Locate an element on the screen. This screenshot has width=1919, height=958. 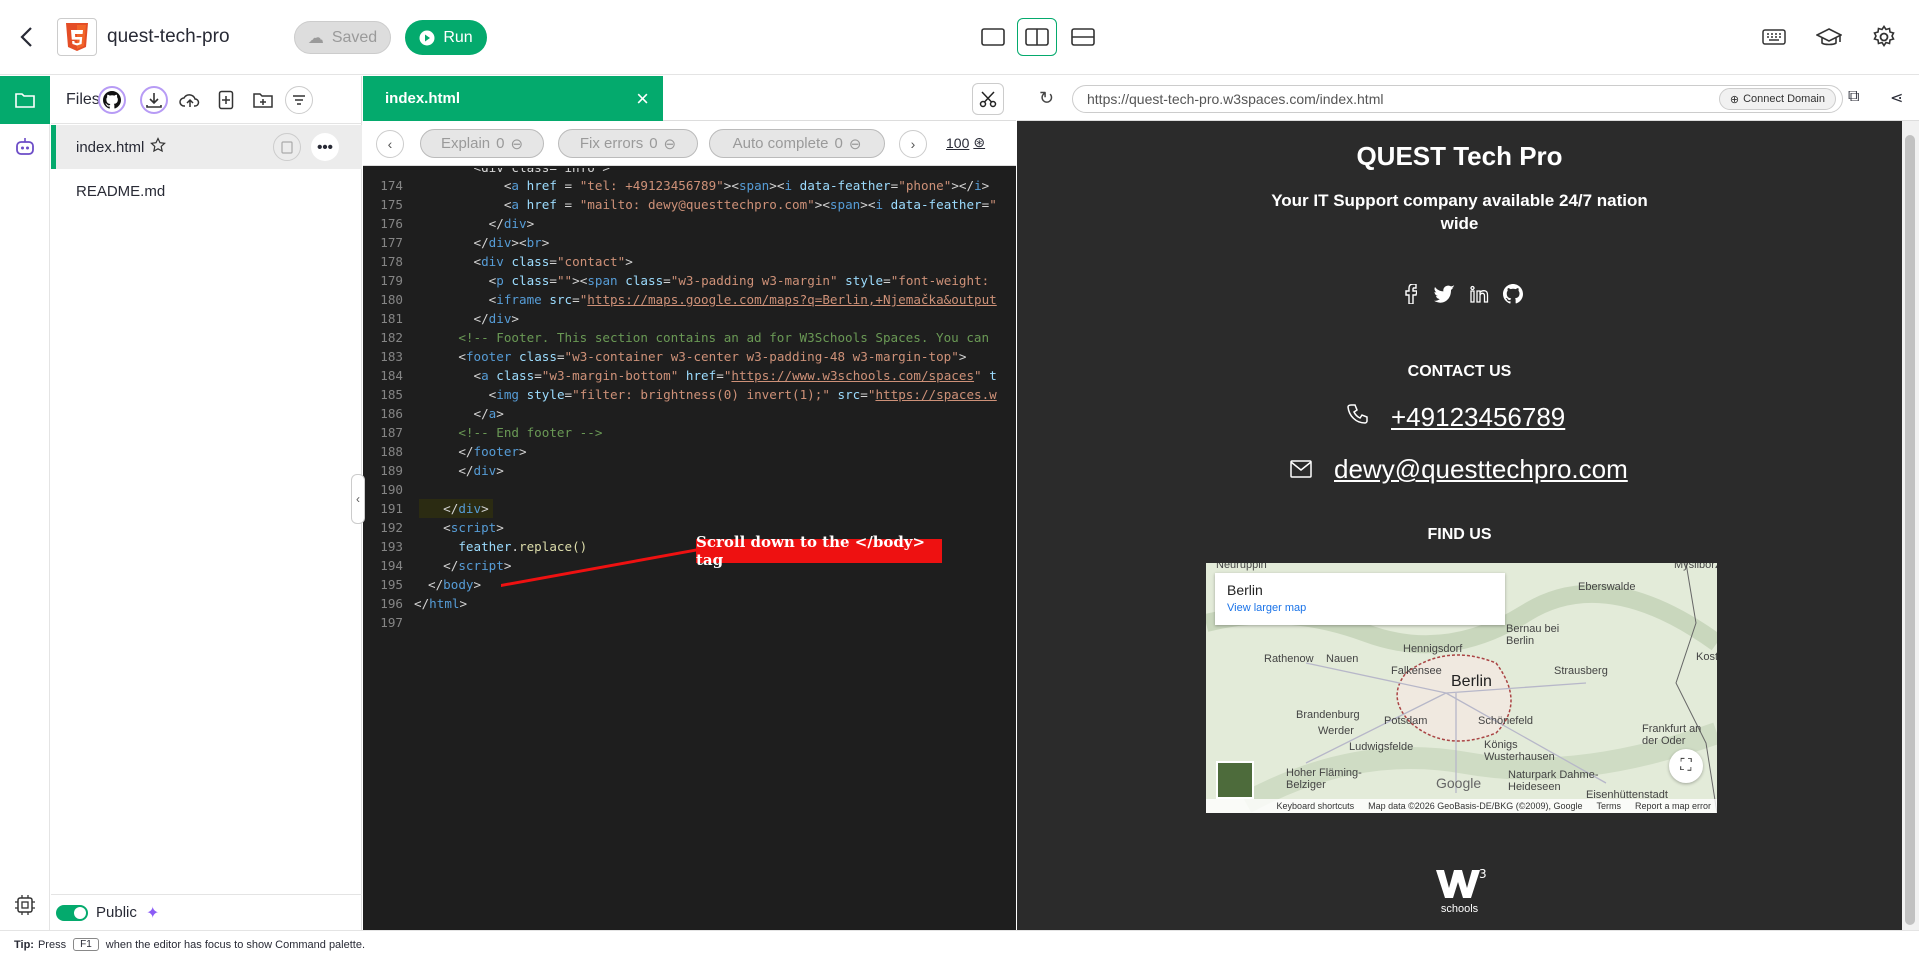
w3schools-footer-logo: 3 schools is located at coordinates (1459, 890).